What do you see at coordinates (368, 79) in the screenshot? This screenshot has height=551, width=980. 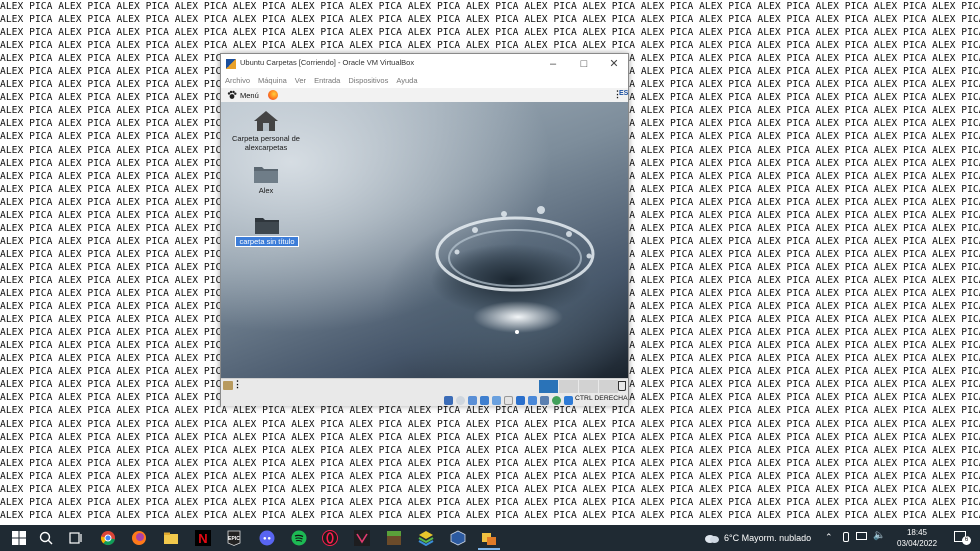 I see `menu-dispositivos: Dispositivos` at bounding box center [368, 79].